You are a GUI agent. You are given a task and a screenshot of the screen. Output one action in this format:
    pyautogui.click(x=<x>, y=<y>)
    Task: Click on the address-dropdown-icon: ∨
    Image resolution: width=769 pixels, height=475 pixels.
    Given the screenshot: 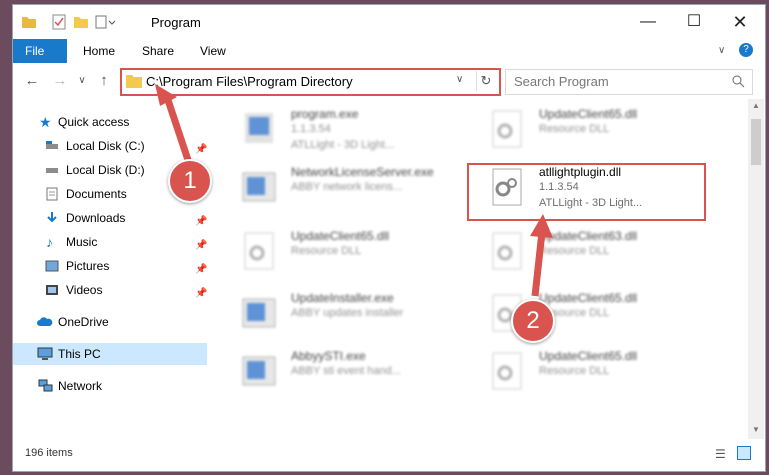 What is the action you would take?
    pyautogui.click(x=459, y=79)
    